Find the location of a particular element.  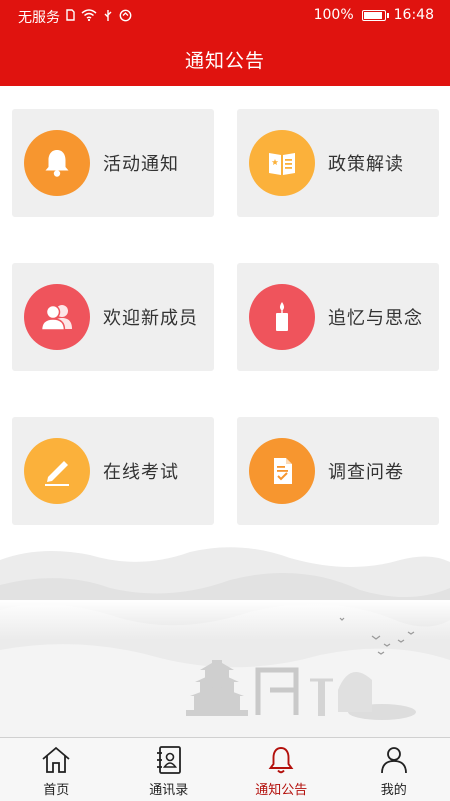

tab-profile: 我的 is located at coordinates (394, 769).